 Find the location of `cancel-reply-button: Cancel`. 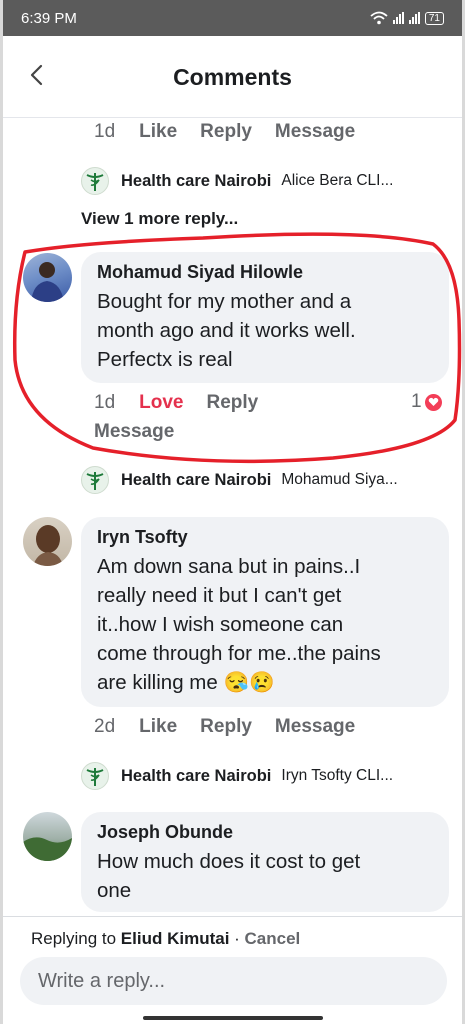

cancel-reply-button: Cancel is located at coordinates (273, 938).